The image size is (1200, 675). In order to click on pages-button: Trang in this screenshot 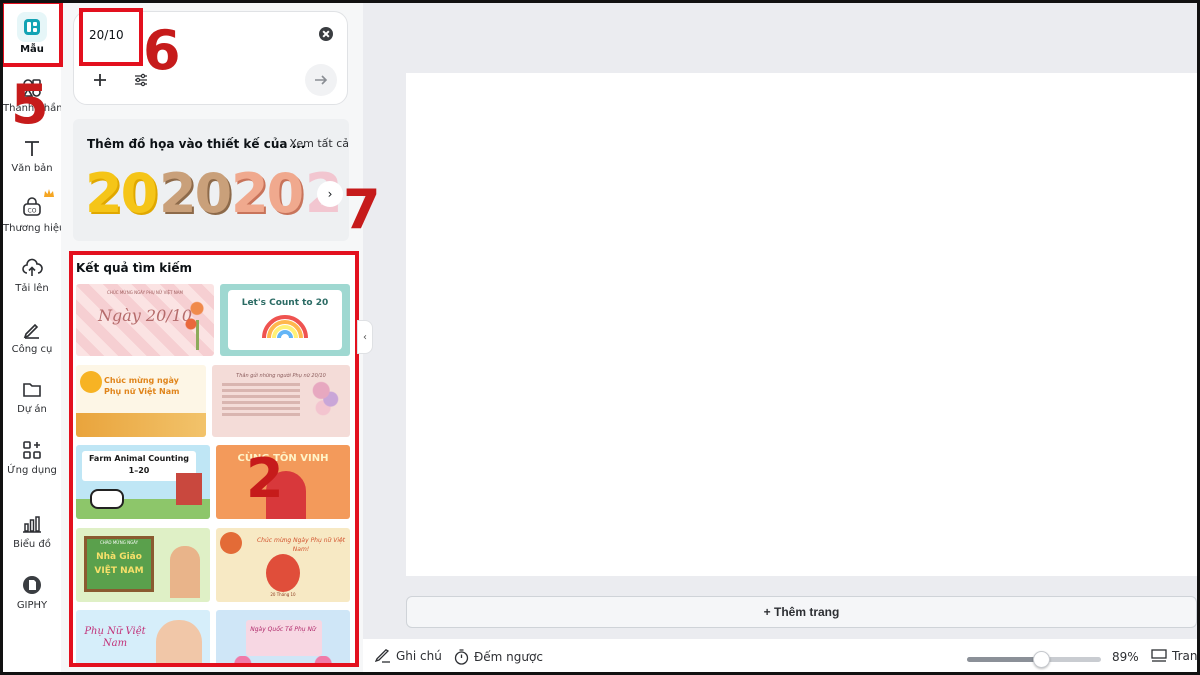, I will do `click(1175, 656)`.